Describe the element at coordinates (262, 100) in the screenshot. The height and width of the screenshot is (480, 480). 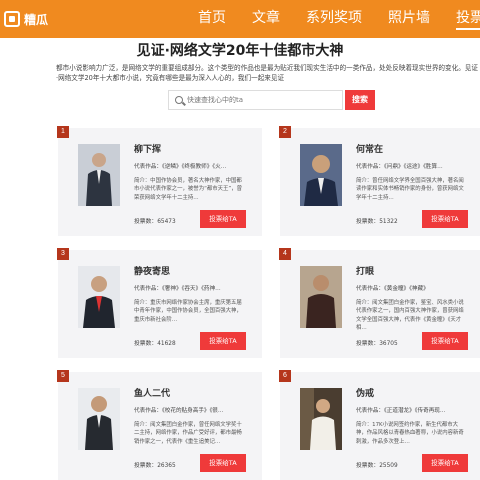
I see `search-input` at that location.